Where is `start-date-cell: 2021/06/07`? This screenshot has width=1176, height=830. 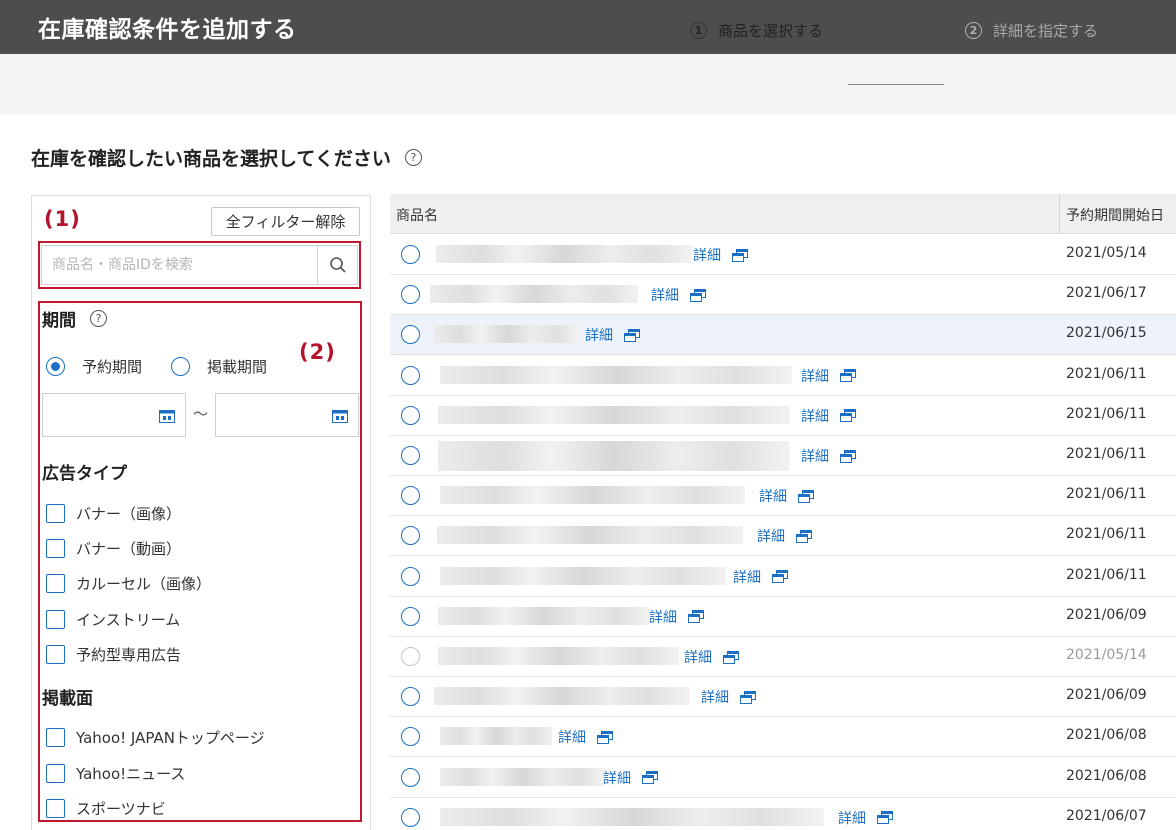
start-date-cell: 2021/06/07 is located at coordinates (1106, 815).